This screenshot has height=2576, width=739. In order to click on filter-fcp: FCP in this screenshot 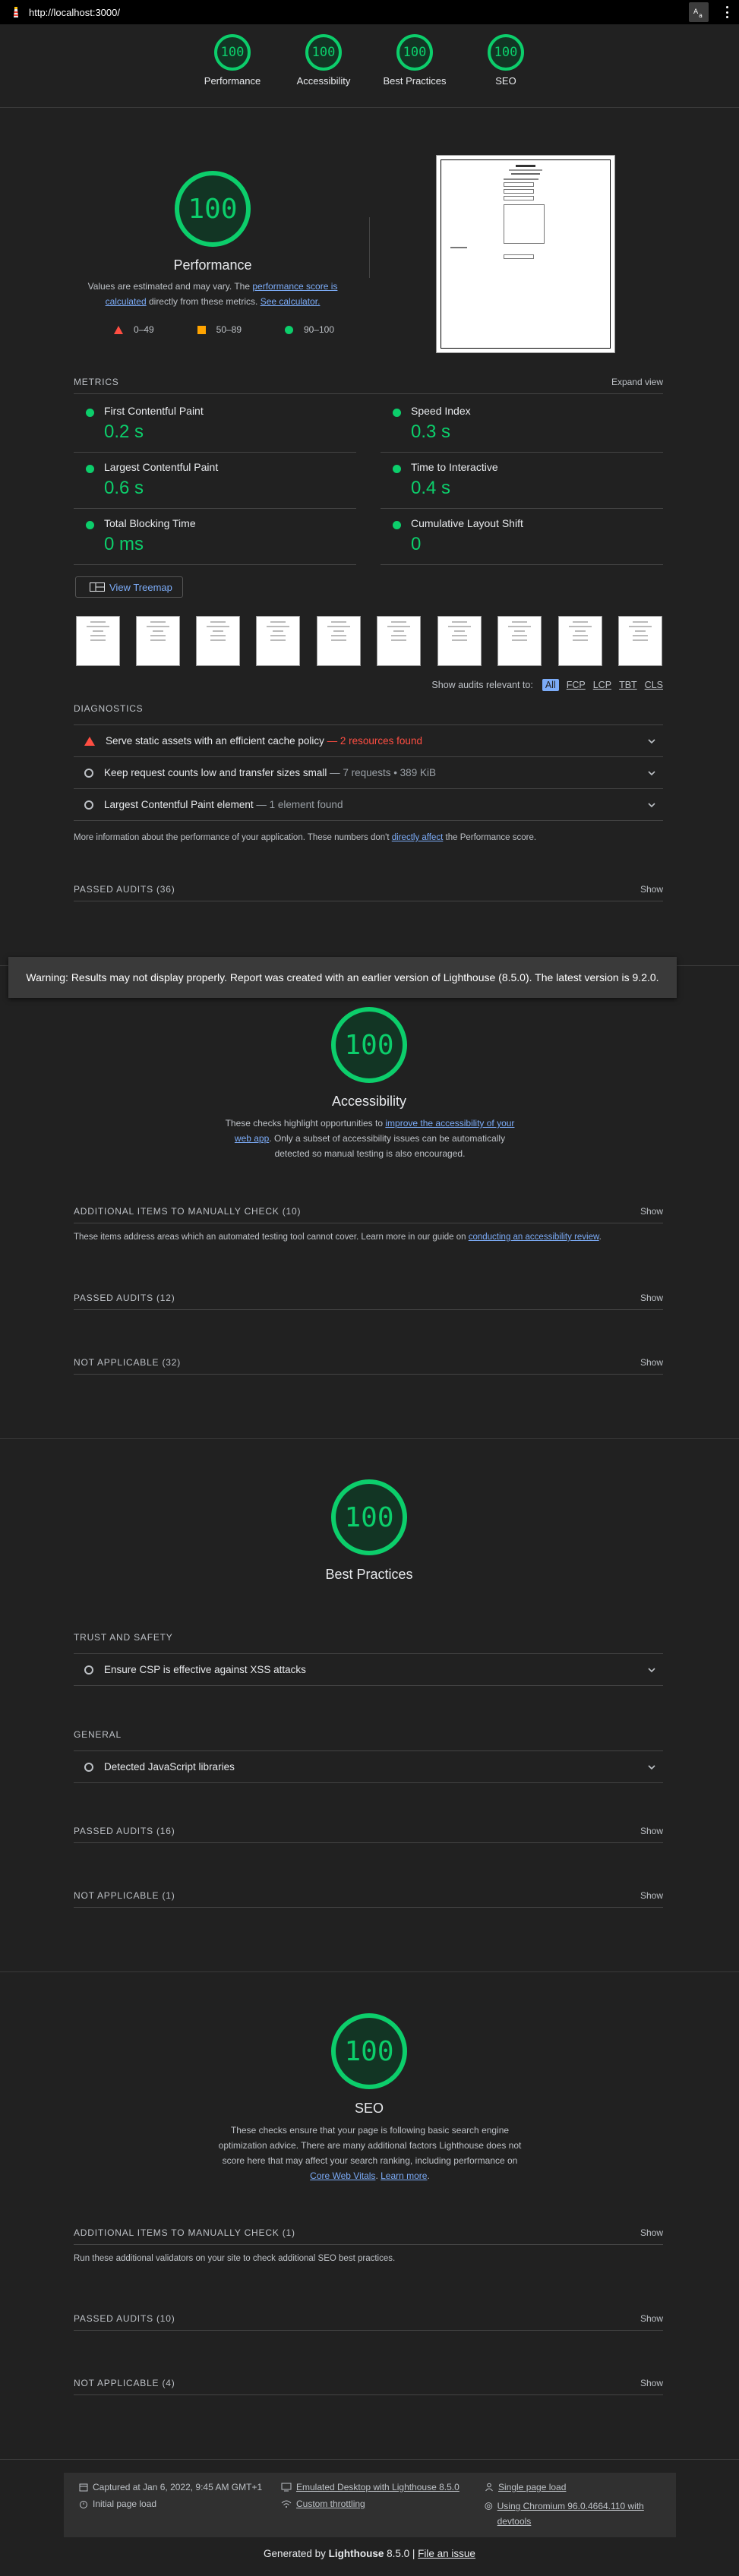, I will do `click(576, 685)`.